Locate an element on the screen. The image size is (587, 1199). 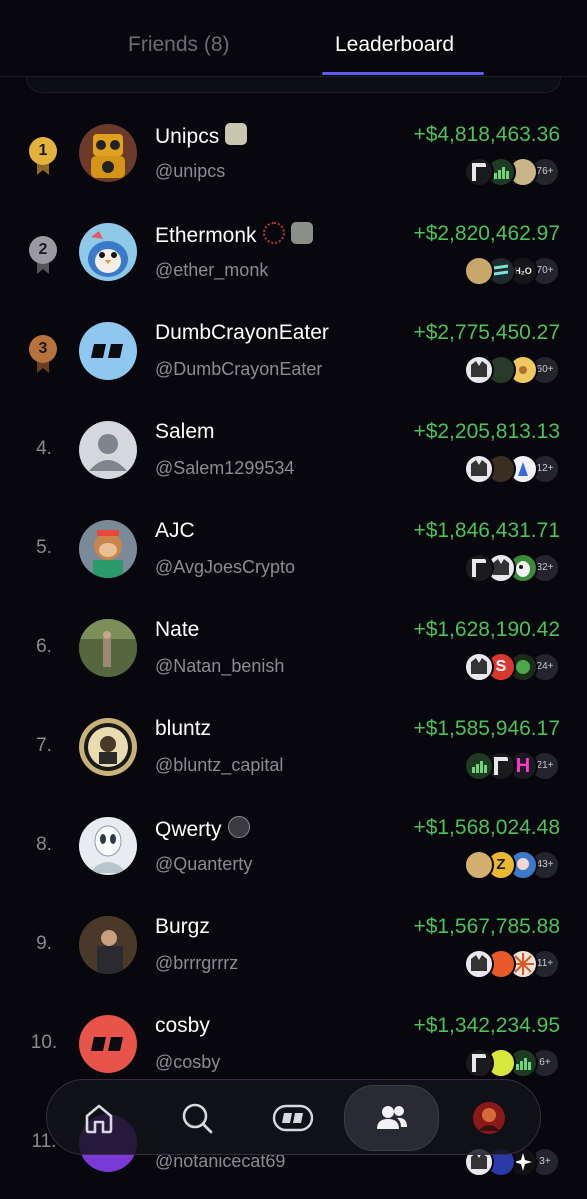
holdings-stack: 76+ is located at coordinates (512, 172).